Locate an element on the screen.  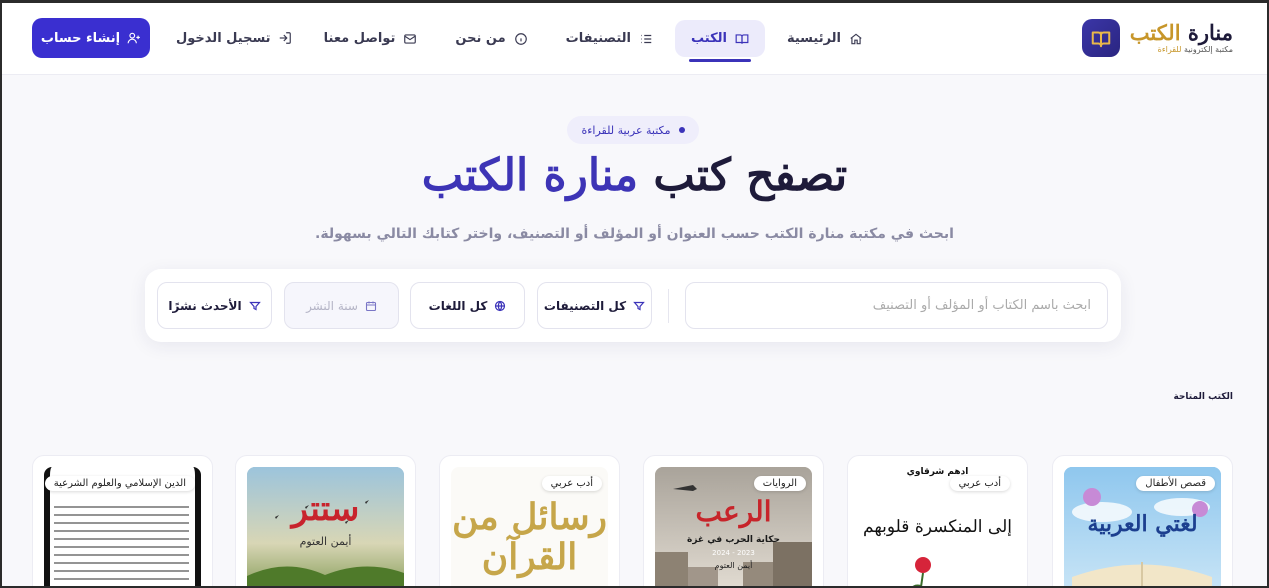
cover-title: ستتر is located at coordinates (325, 509).